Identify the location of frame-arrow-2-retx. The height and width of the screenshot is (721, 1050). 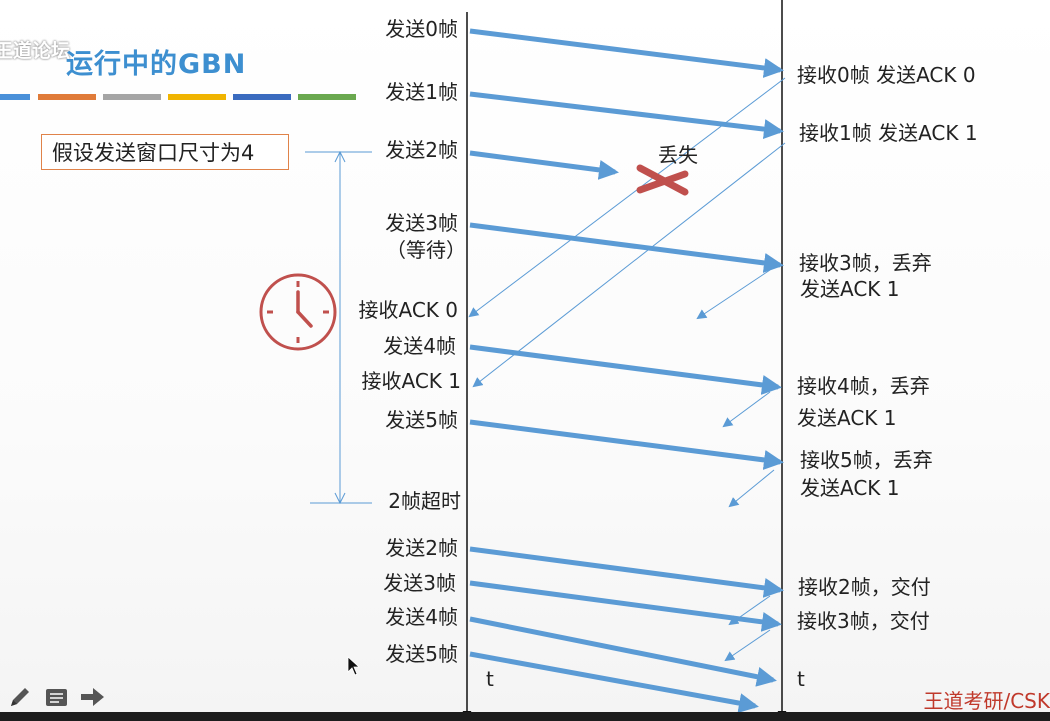
(626, 572).